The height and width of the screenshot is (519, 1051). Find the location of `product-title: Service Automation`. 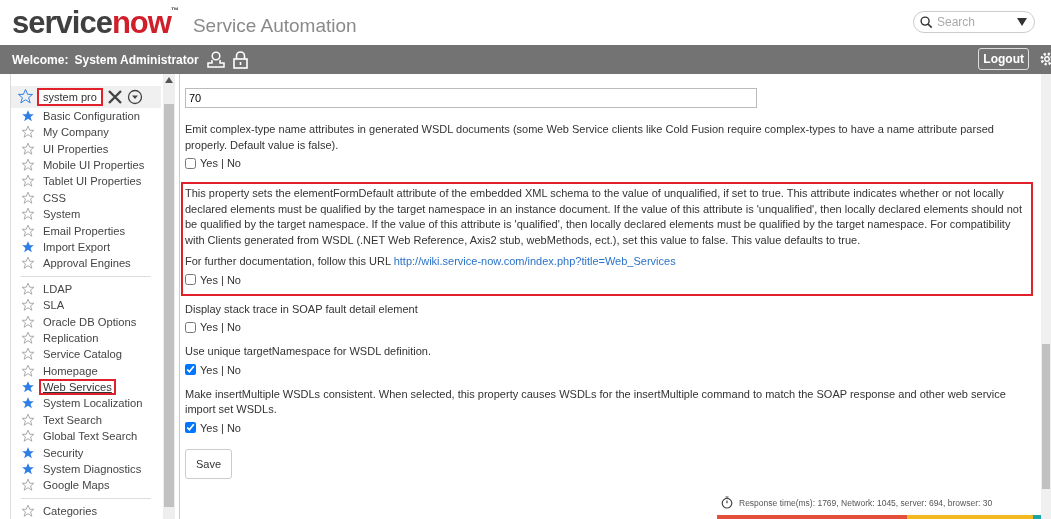

product-title: Service Automation is located at coordinates (274, 25).